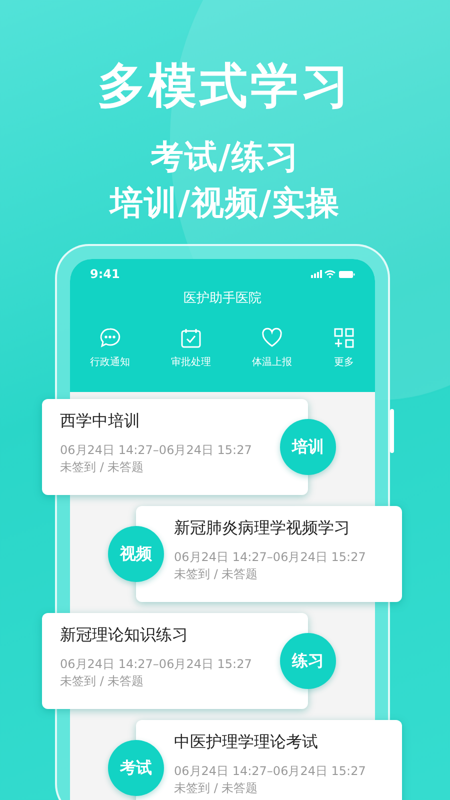 Image resolution: width=450 pixels, height=800 pixels. Describe the element at coordinates (225, 203) in the screenshot. I see `subtitle: 培训/视频/实操` at that location.